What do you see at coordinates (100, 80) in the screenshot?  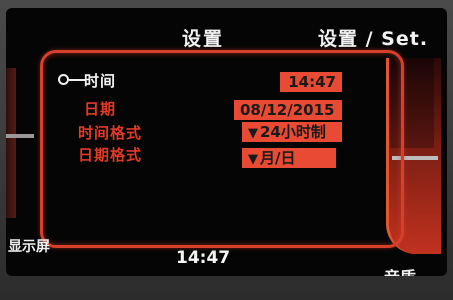 I see `menu-item-time-label: 时间` at bounding box center [100, 80].